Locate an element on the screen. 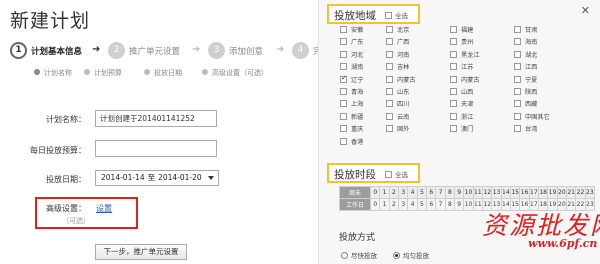 This screenshot has width=600, height=264. region-item: 安徽 is located at coordinates (351, 30).